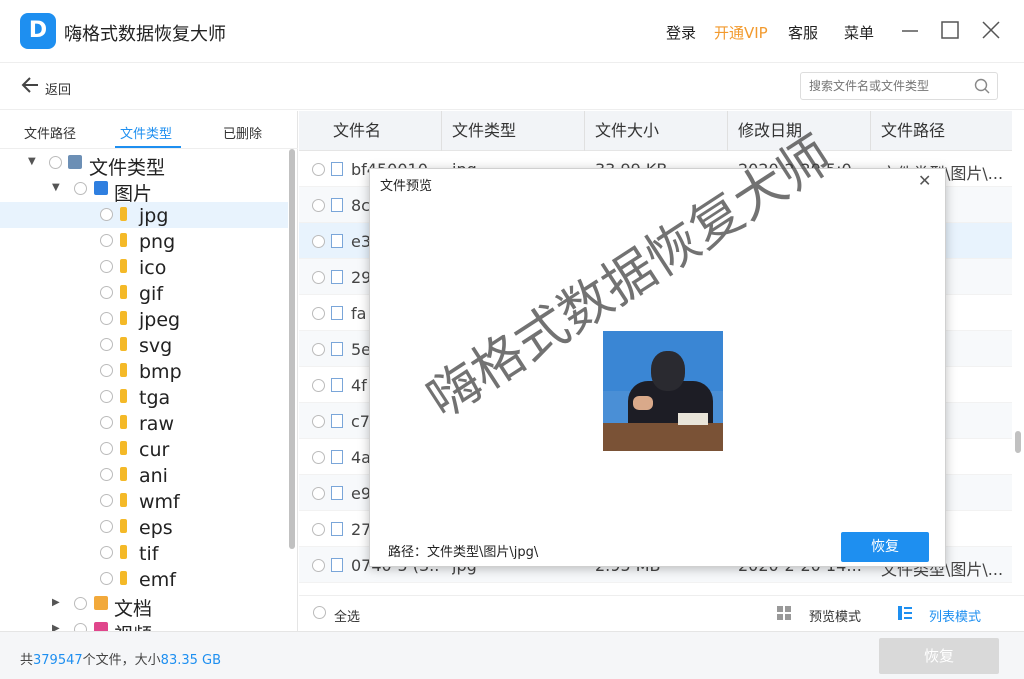  What do you see at coordinates (784, 613) in the screenshot?
I see `preview-mode-icon` at bounding box center [784, 613].